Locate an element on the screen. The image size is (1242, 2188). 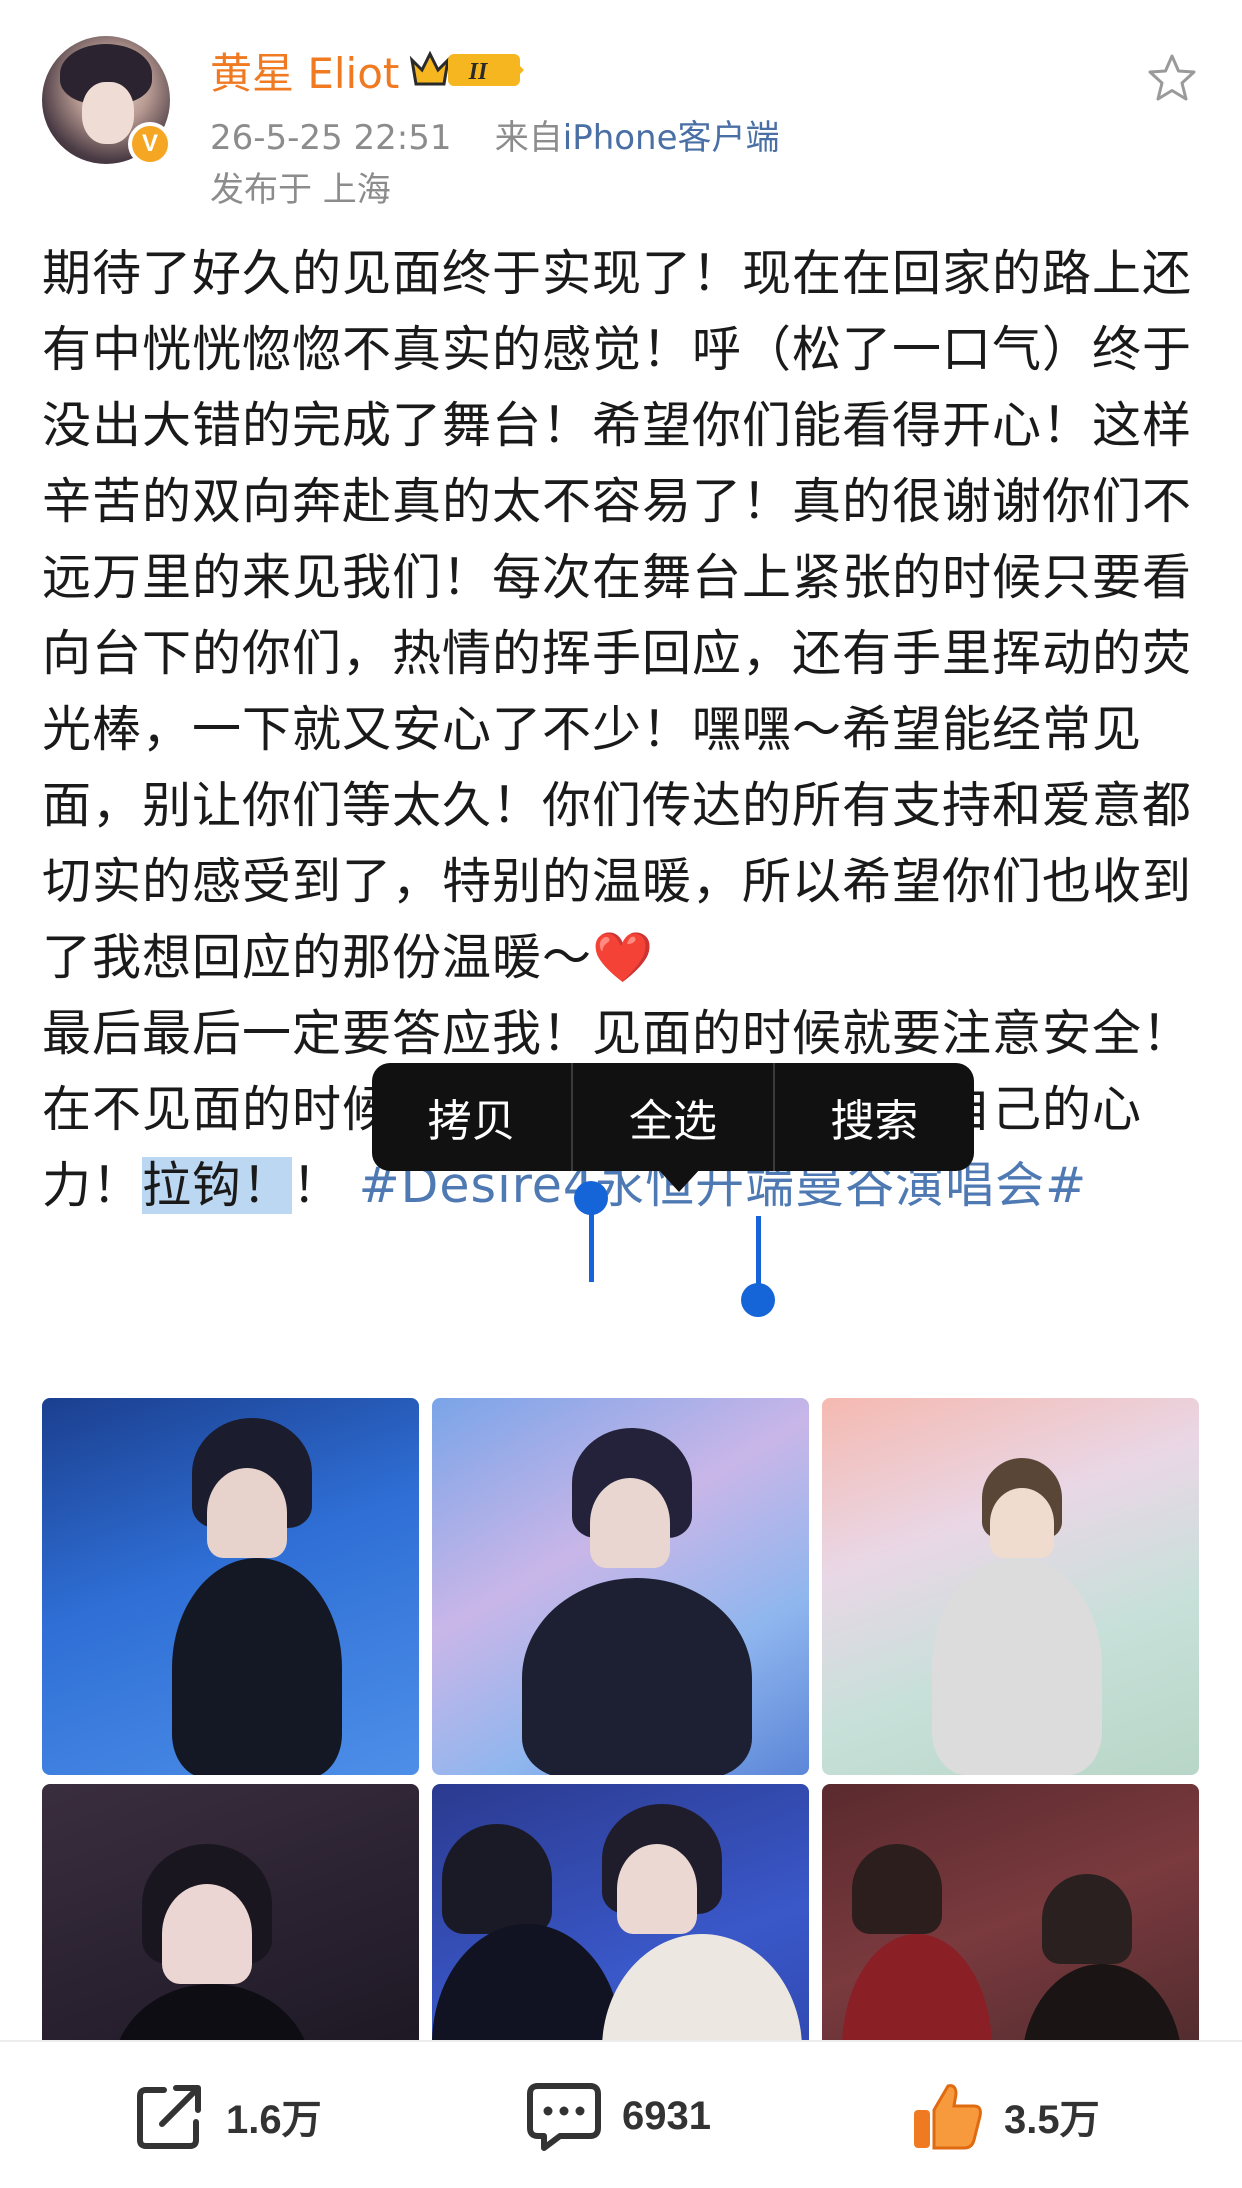
share-button: 1.6万 is located at coordinates (227, 2115).